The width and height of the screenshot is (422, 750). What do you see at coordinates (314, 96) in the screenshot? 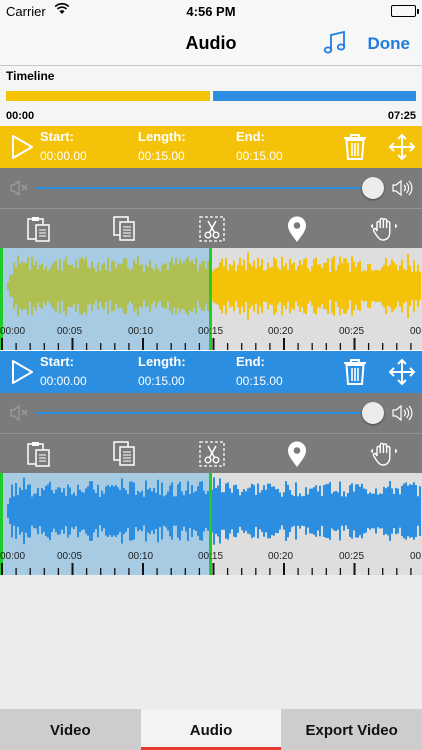
I see `timeline-segment-blue` at bounding box center [314, 96].